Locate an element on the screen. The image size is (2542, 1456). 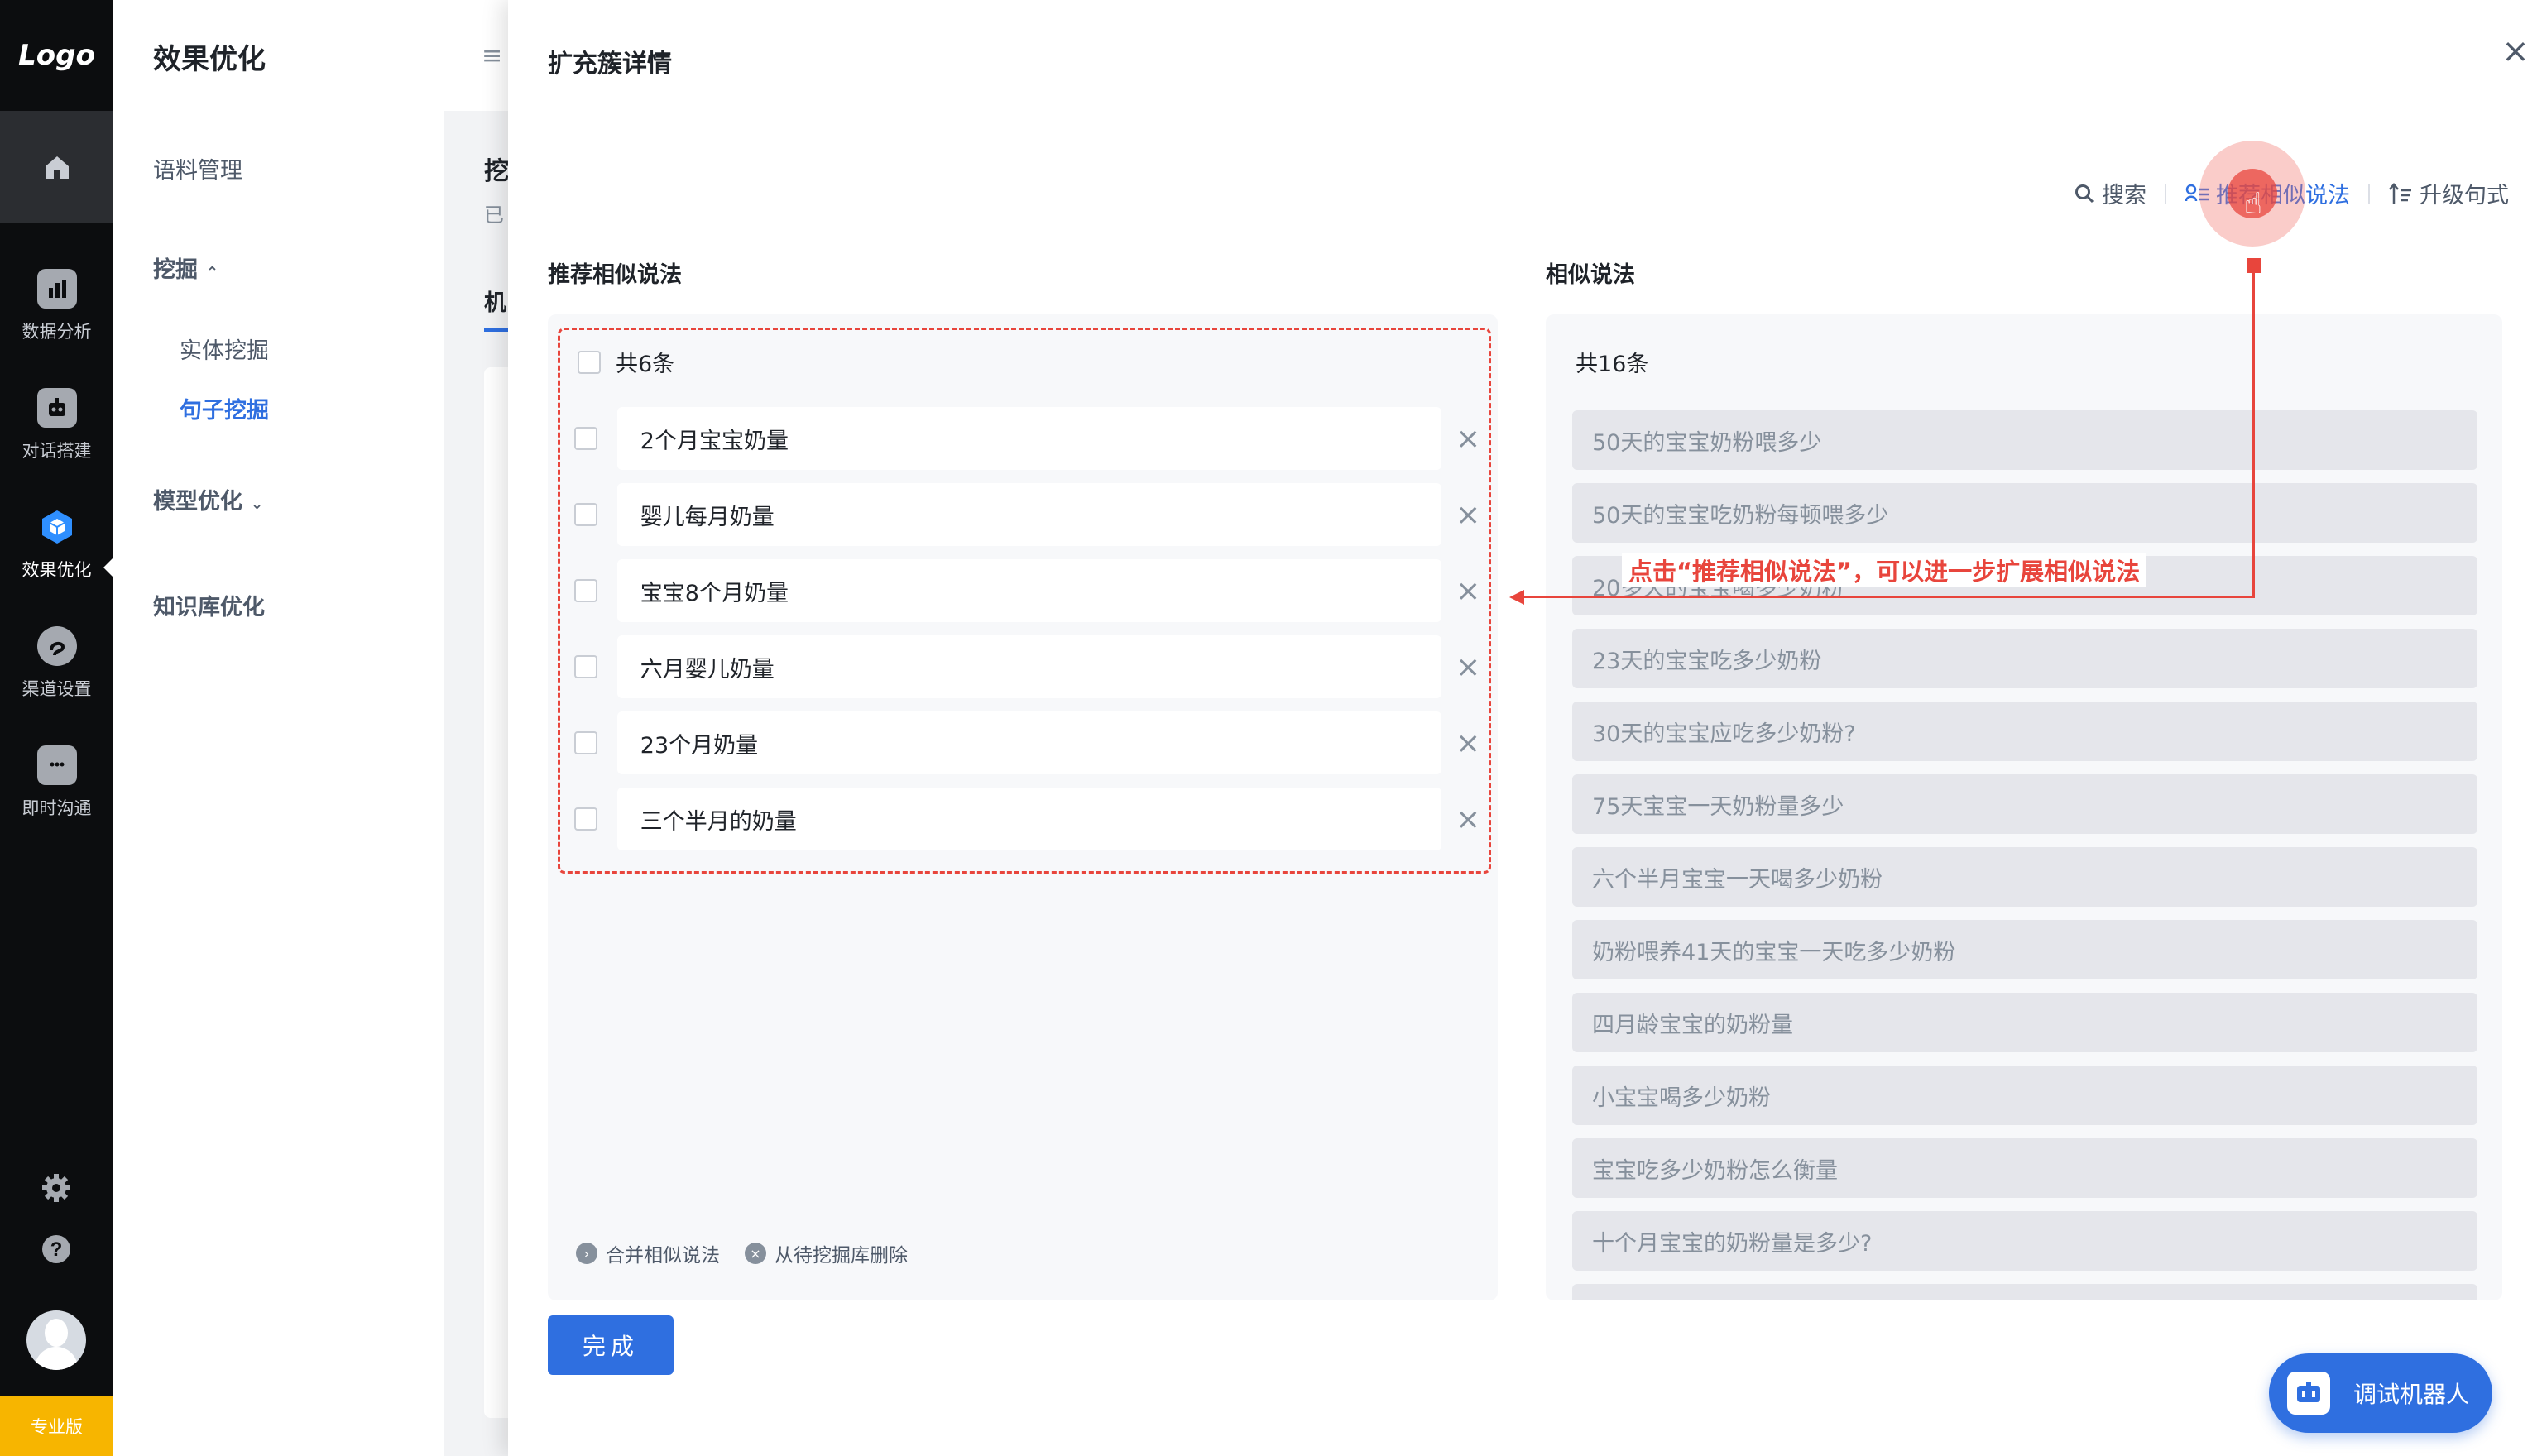
settings-icon is located at coordinates (56, 1188).